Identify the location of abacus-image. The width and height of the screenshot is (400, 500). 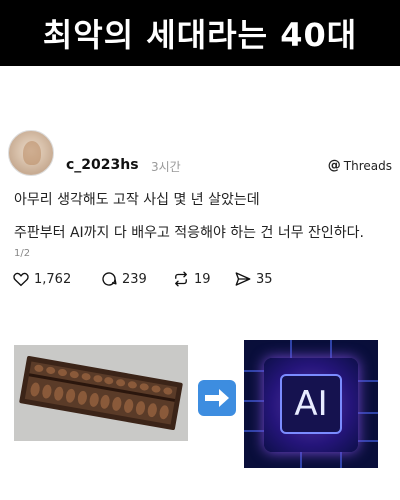
(101, 393).